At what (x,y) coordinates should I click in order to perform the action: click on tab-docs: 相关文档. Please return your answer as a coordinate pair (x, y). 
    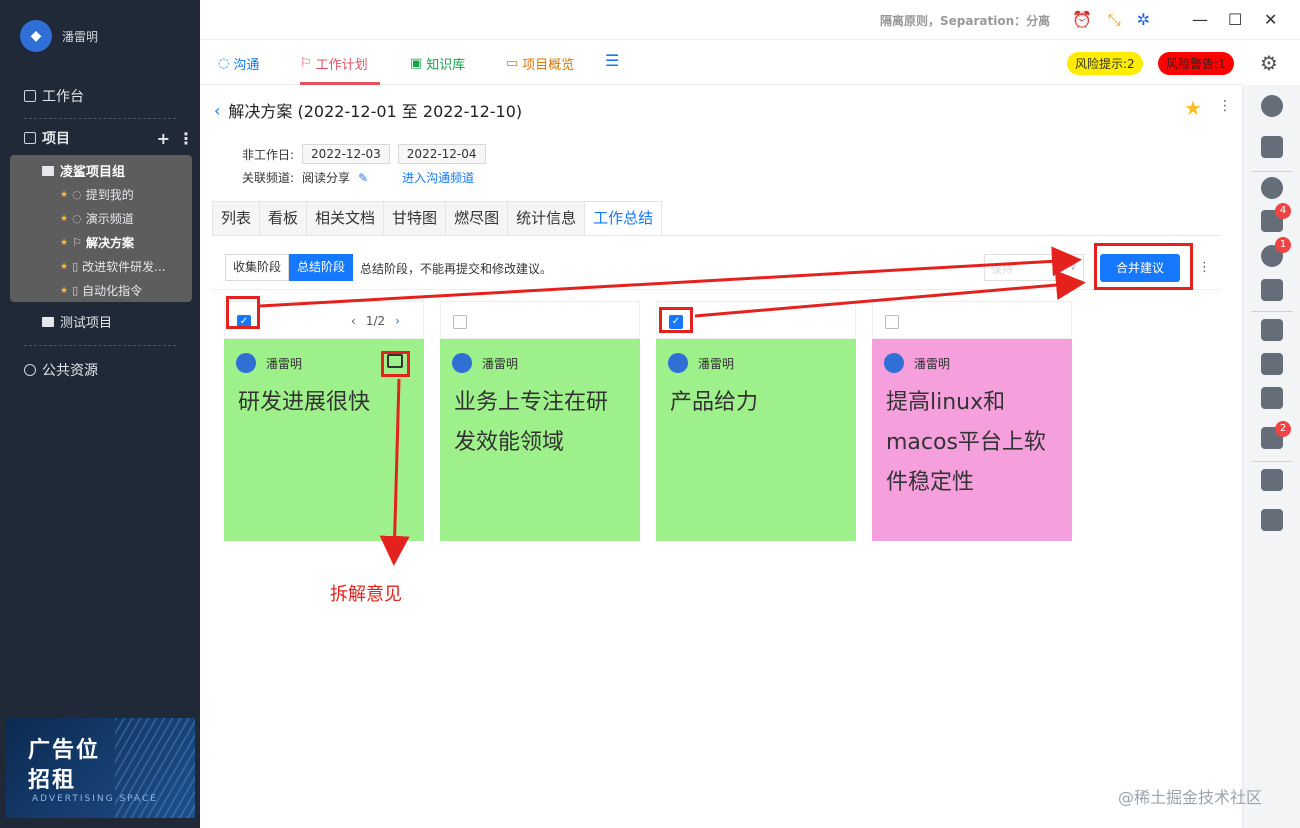
    Looking at the image, I should click on (345, 218).